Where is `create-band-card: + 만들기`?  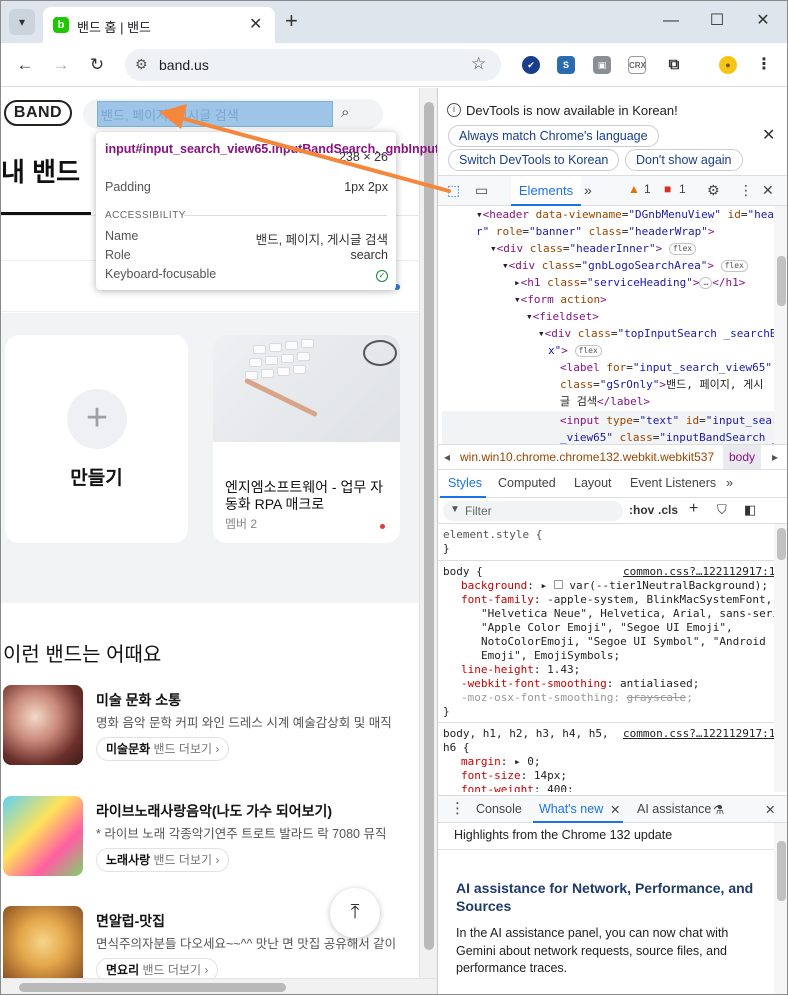 create-band-card: + 만들기 is located at coordinates (96, 439).